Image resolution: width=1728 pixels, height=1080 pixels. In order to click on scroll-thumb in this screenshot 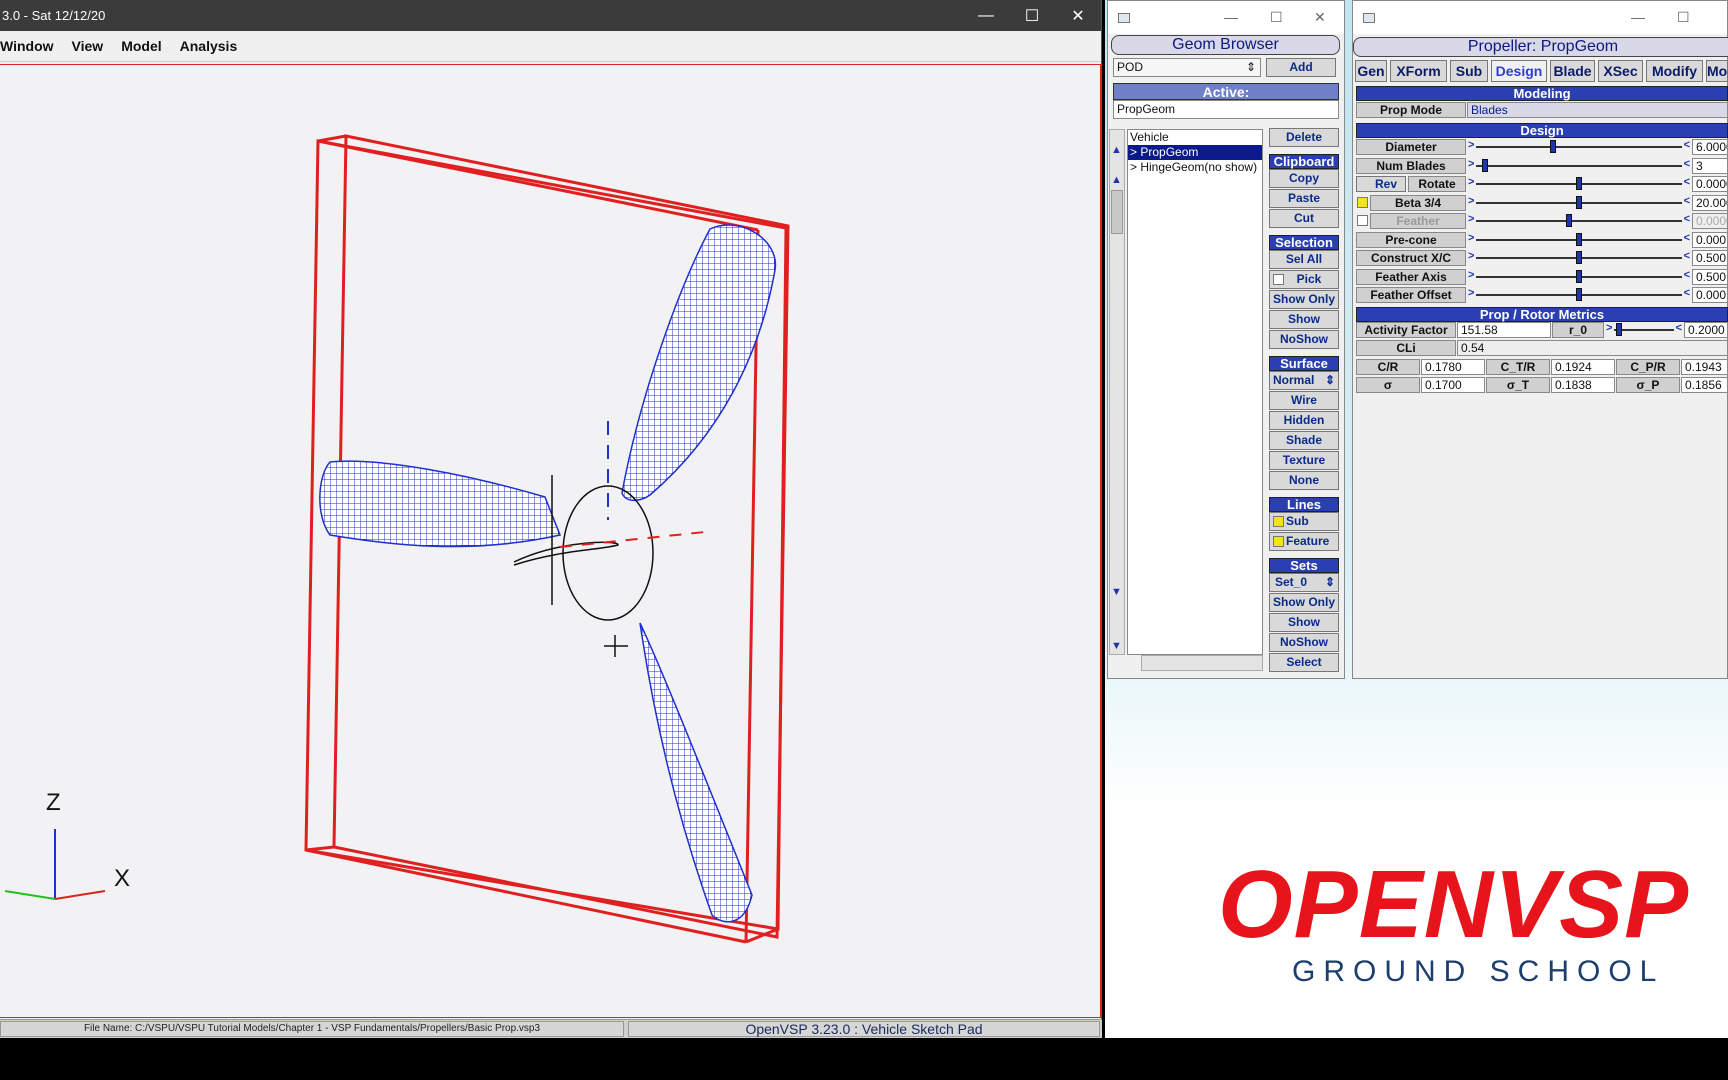, I will do `click(1117, 212)`.